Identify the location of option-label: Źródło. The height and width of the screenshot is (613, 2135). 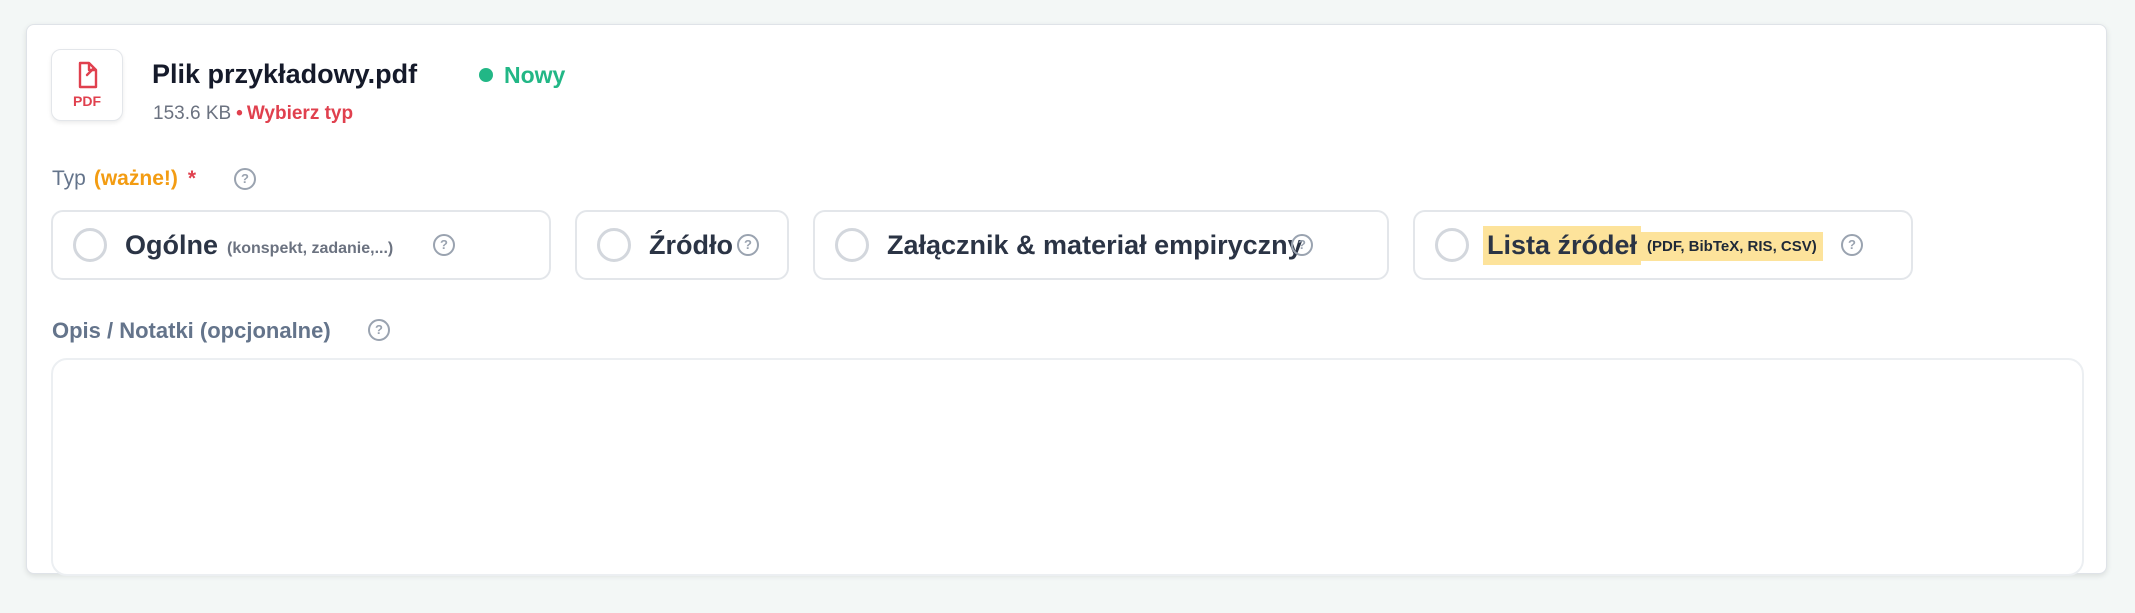
(691, 245).